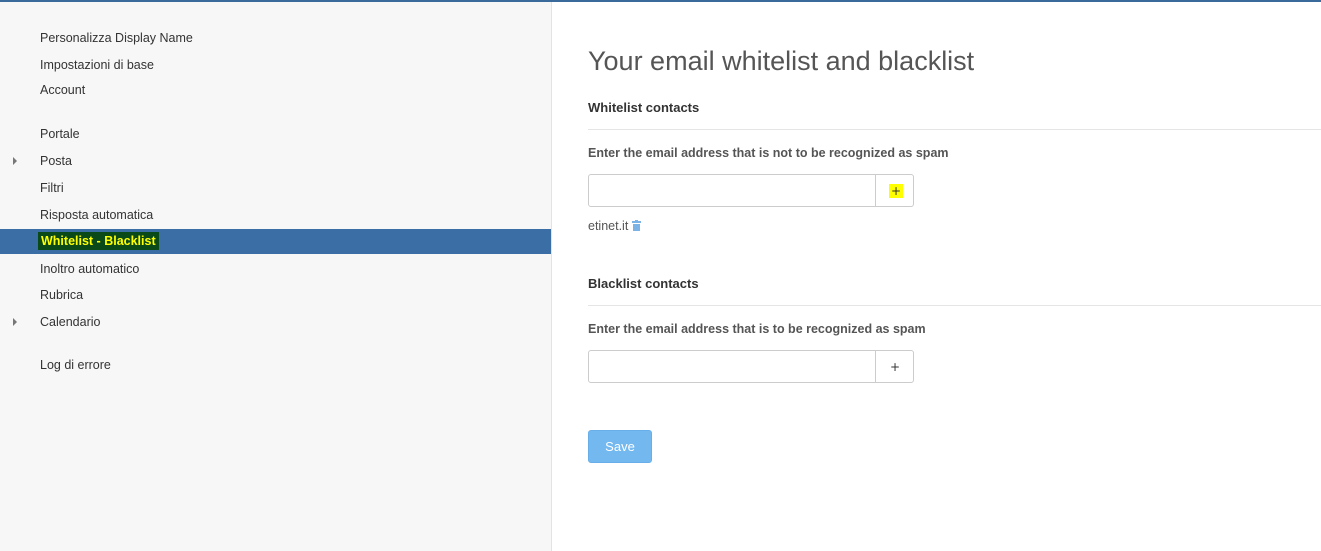  Describe the element at coordinates (732, 366) in the screenshot. I see `blacklist-email-input` at that location.